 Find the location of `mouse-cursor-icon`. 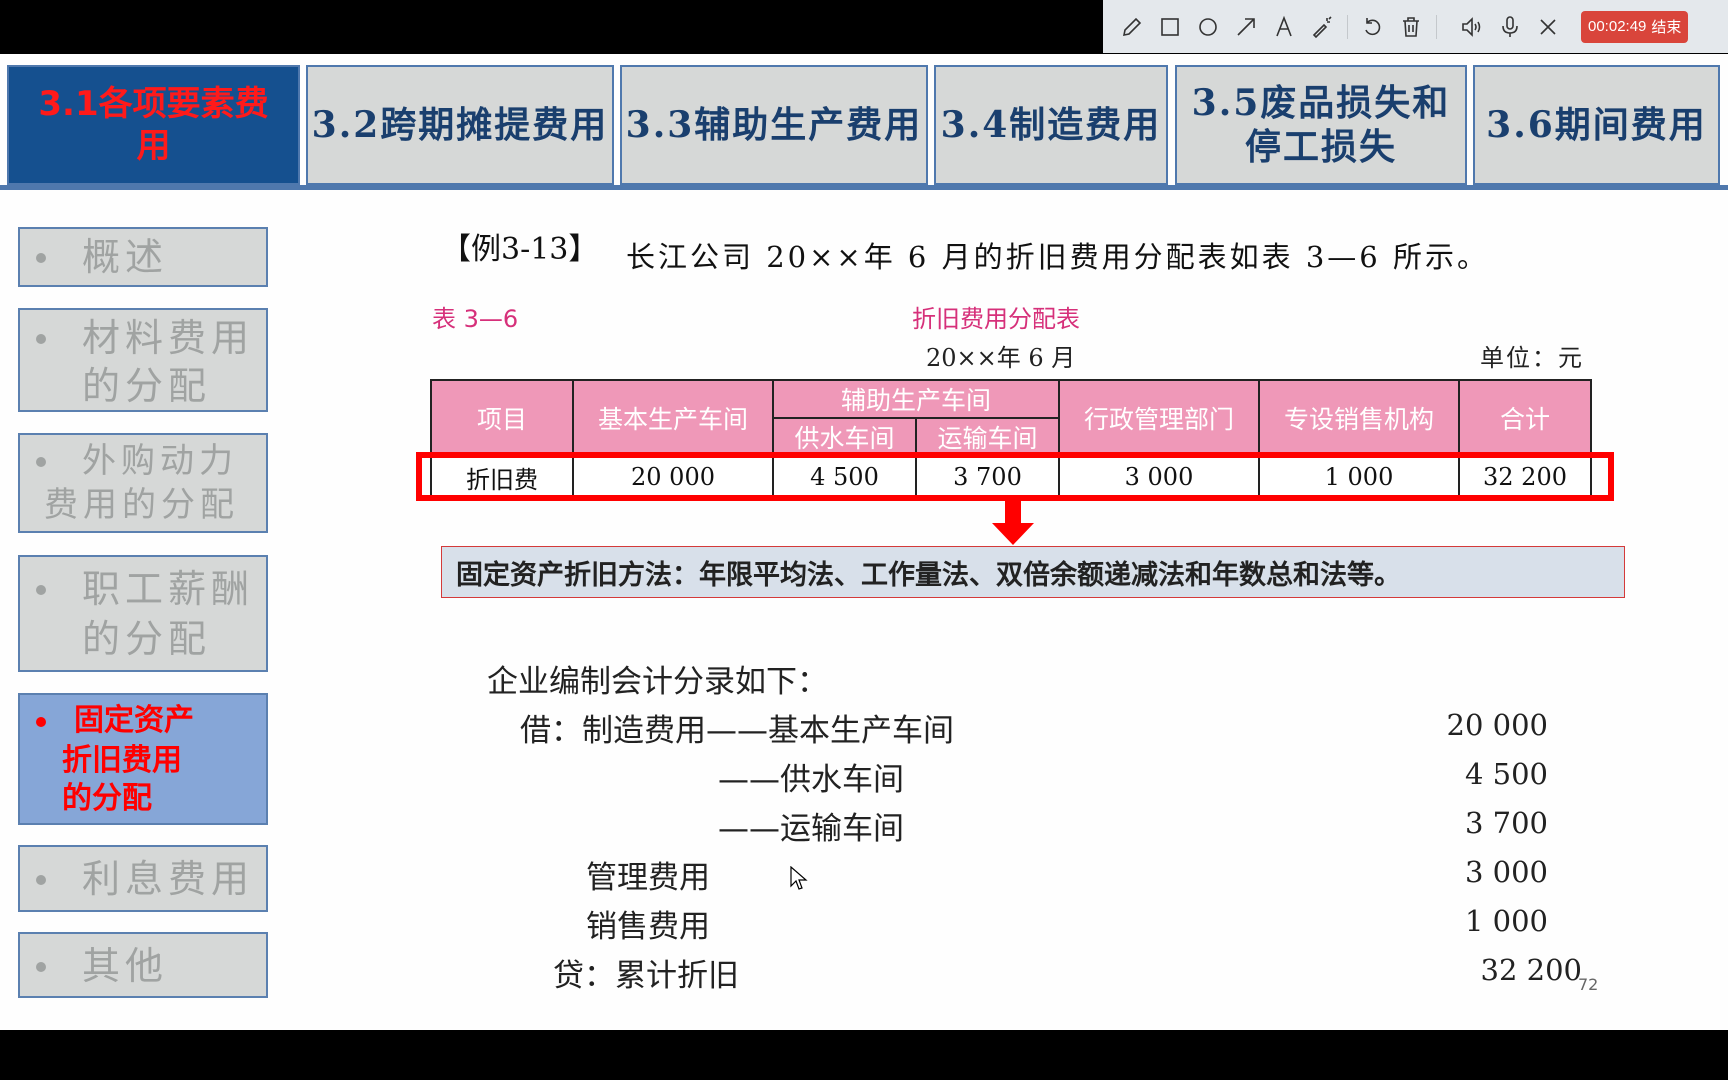

mouse-cursor-icon is located at coordinates (799, 878).